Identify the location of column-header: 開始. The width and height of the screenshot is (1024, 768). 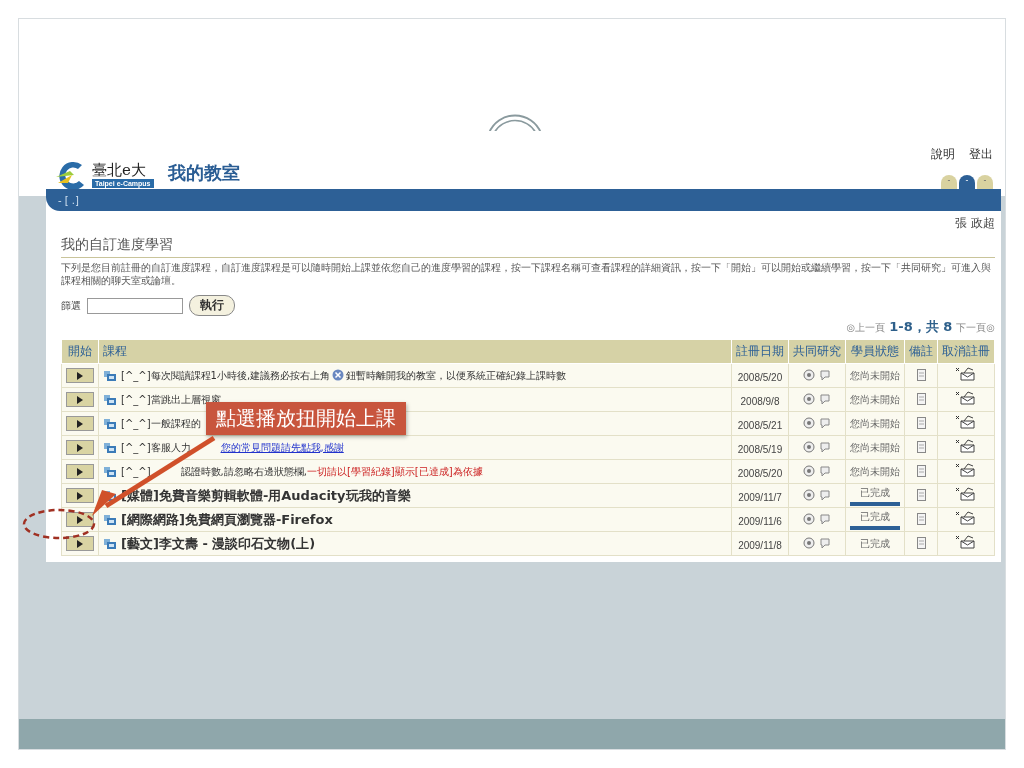
(80, 351).